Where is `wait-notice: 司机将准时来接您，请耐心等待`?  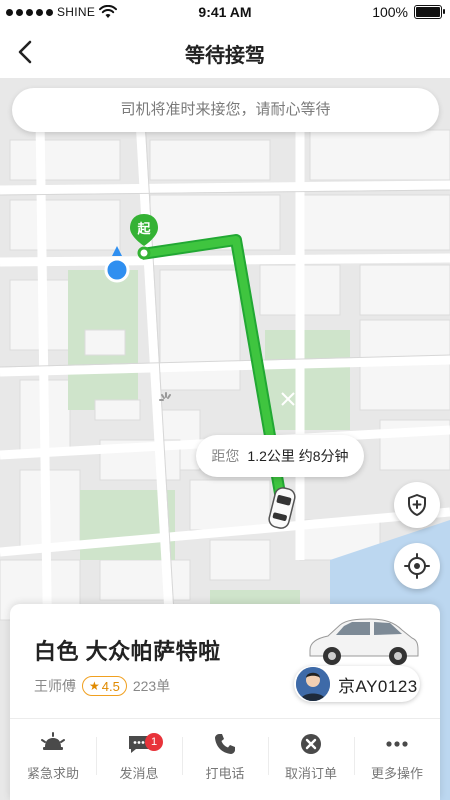 wait-notice: 司机将准时来接您，请耐心等待 is located at coordinates (225, 110).